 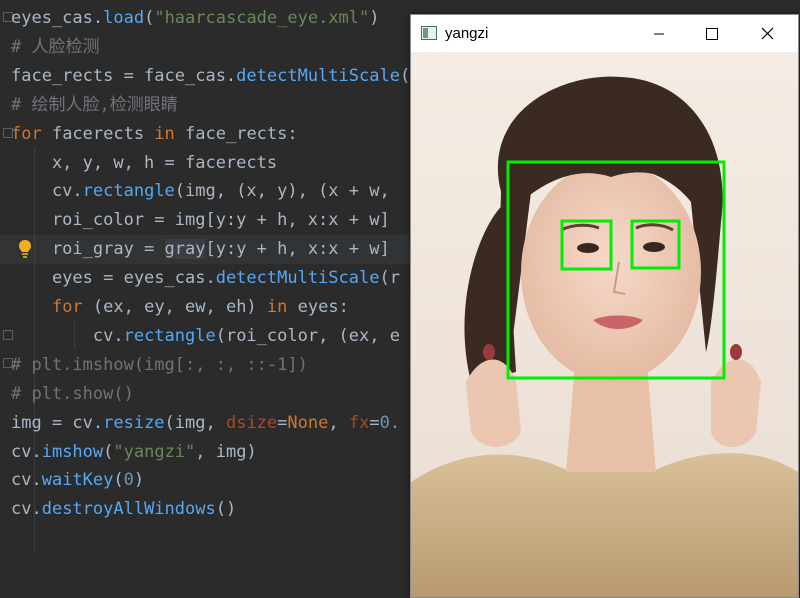 What do you see at coordinates (297, 249) in the screenshot?
I see `code-token: [y:y + h, x:x + w]` at bounding box center [297, 249].